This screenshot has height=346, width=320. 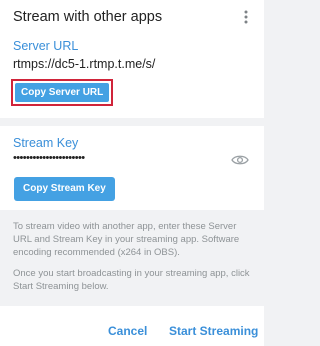 I want to click on server-url-label: Server URL, so click(x=46, y=46).